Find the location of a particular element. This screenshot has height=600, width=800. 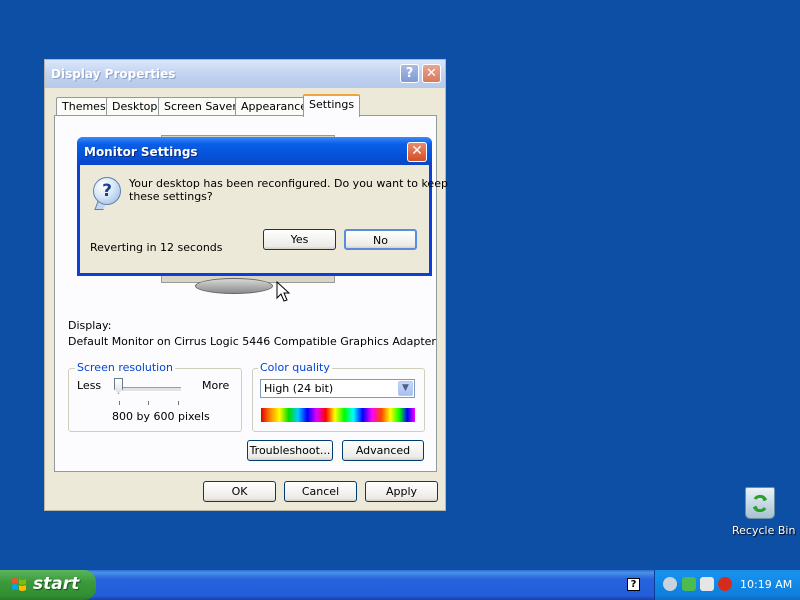

question-icon: ? is located at coordinates (107, 191).